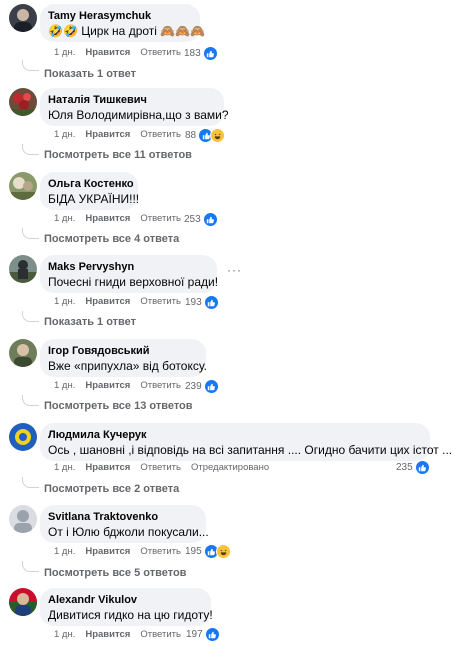 This screenshot has width=476, height=647. I want to click on reaction-count: 88, so click(191, 135).